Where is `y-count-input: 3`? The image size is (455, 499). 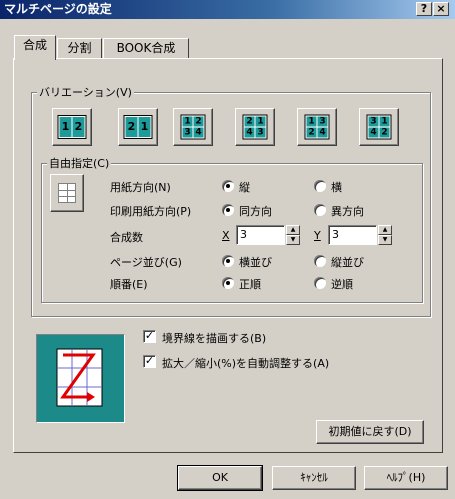 y-count-input: 3 is located at coordinates (352, 235).